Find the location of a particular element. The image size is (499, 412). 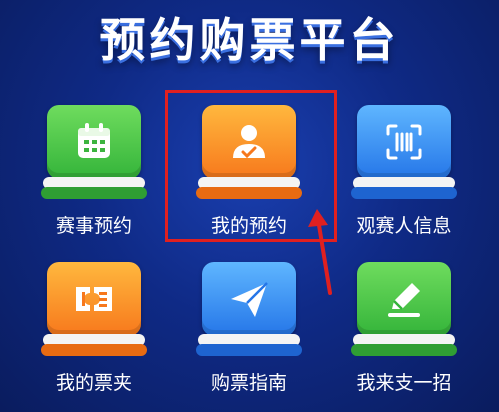

menu-item-label: 赛事预约 is located at coordinates (93, 226).